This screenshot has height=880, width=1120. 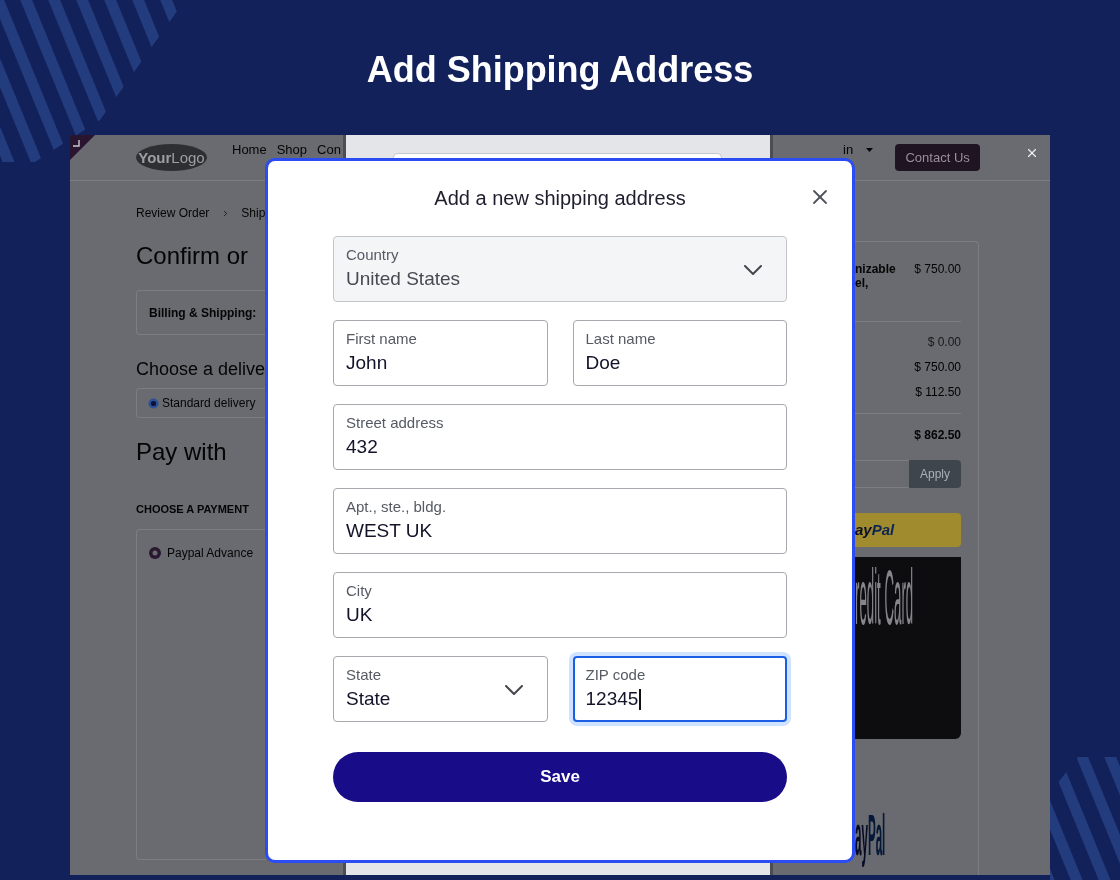 What do you see at coordinates (372, 255) in the screenshot?
I see `field-label: Country` at bounding box center [372, 255].